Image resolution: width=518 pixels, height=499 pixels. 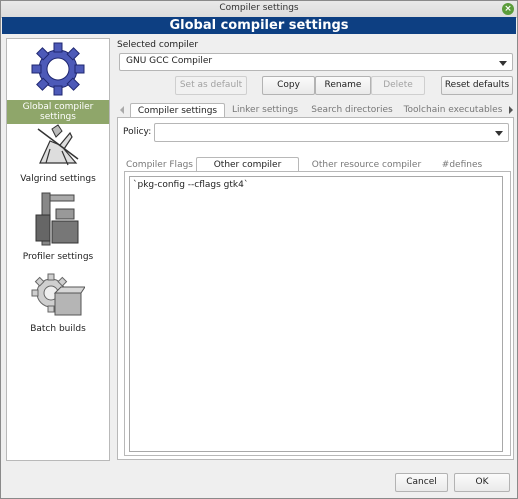 What do you see at coordinates (482, 482) in the screenshot?
I see `ok-button: OK` at bounding box center [482, 482].